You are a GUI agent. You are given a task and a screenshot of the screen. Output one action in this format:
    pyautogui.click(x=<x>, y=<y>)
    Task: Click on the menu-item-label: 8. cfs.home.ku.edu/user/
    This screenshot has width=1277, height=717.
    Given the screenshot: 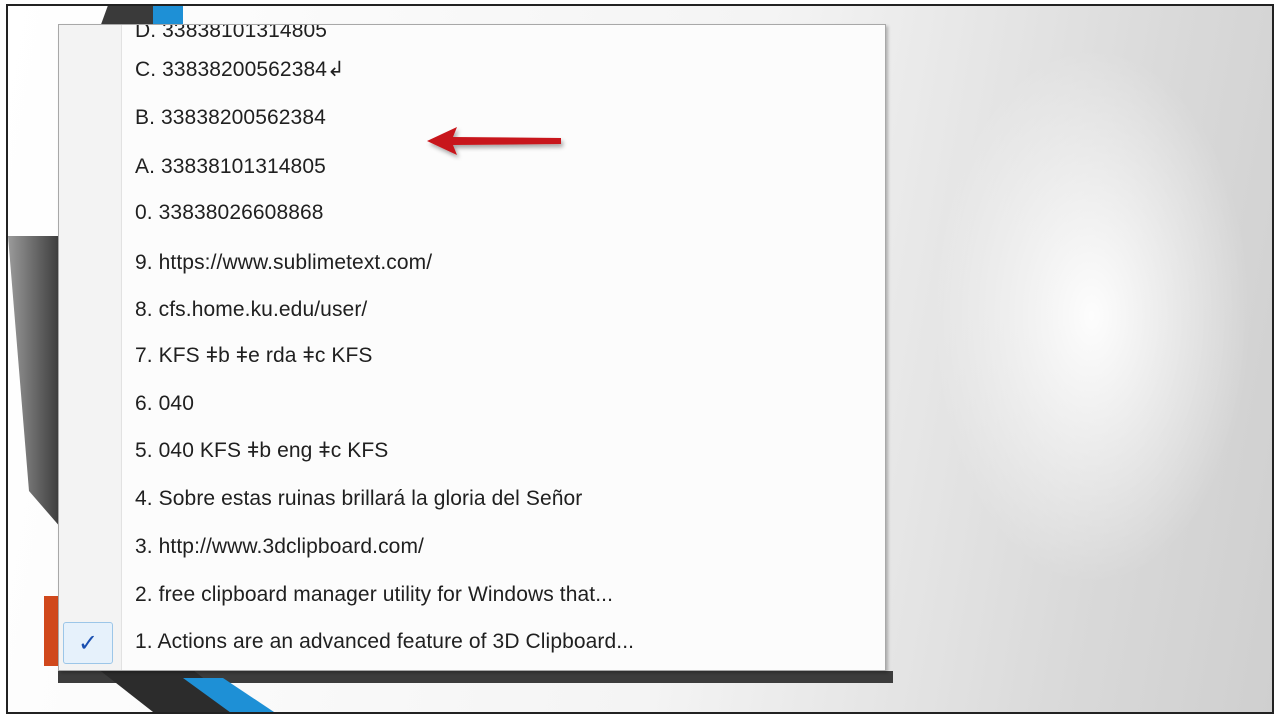 What is the action you would take?
    pyautogui.click(x=251, y=309)
    